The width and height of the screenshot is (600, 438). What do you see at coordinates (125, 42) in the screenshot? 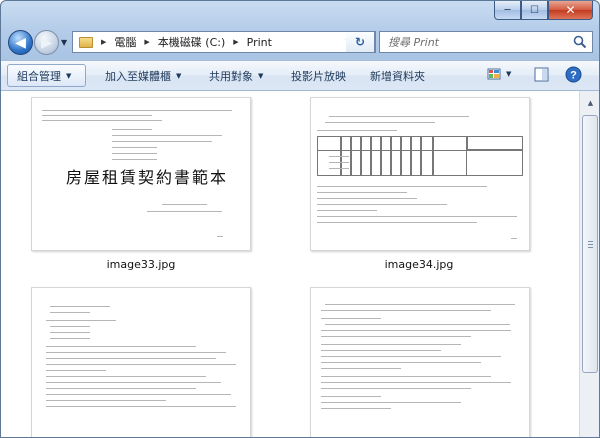
I see `breadcrumb-computer: 電腦` at bounding box center [125, 42].